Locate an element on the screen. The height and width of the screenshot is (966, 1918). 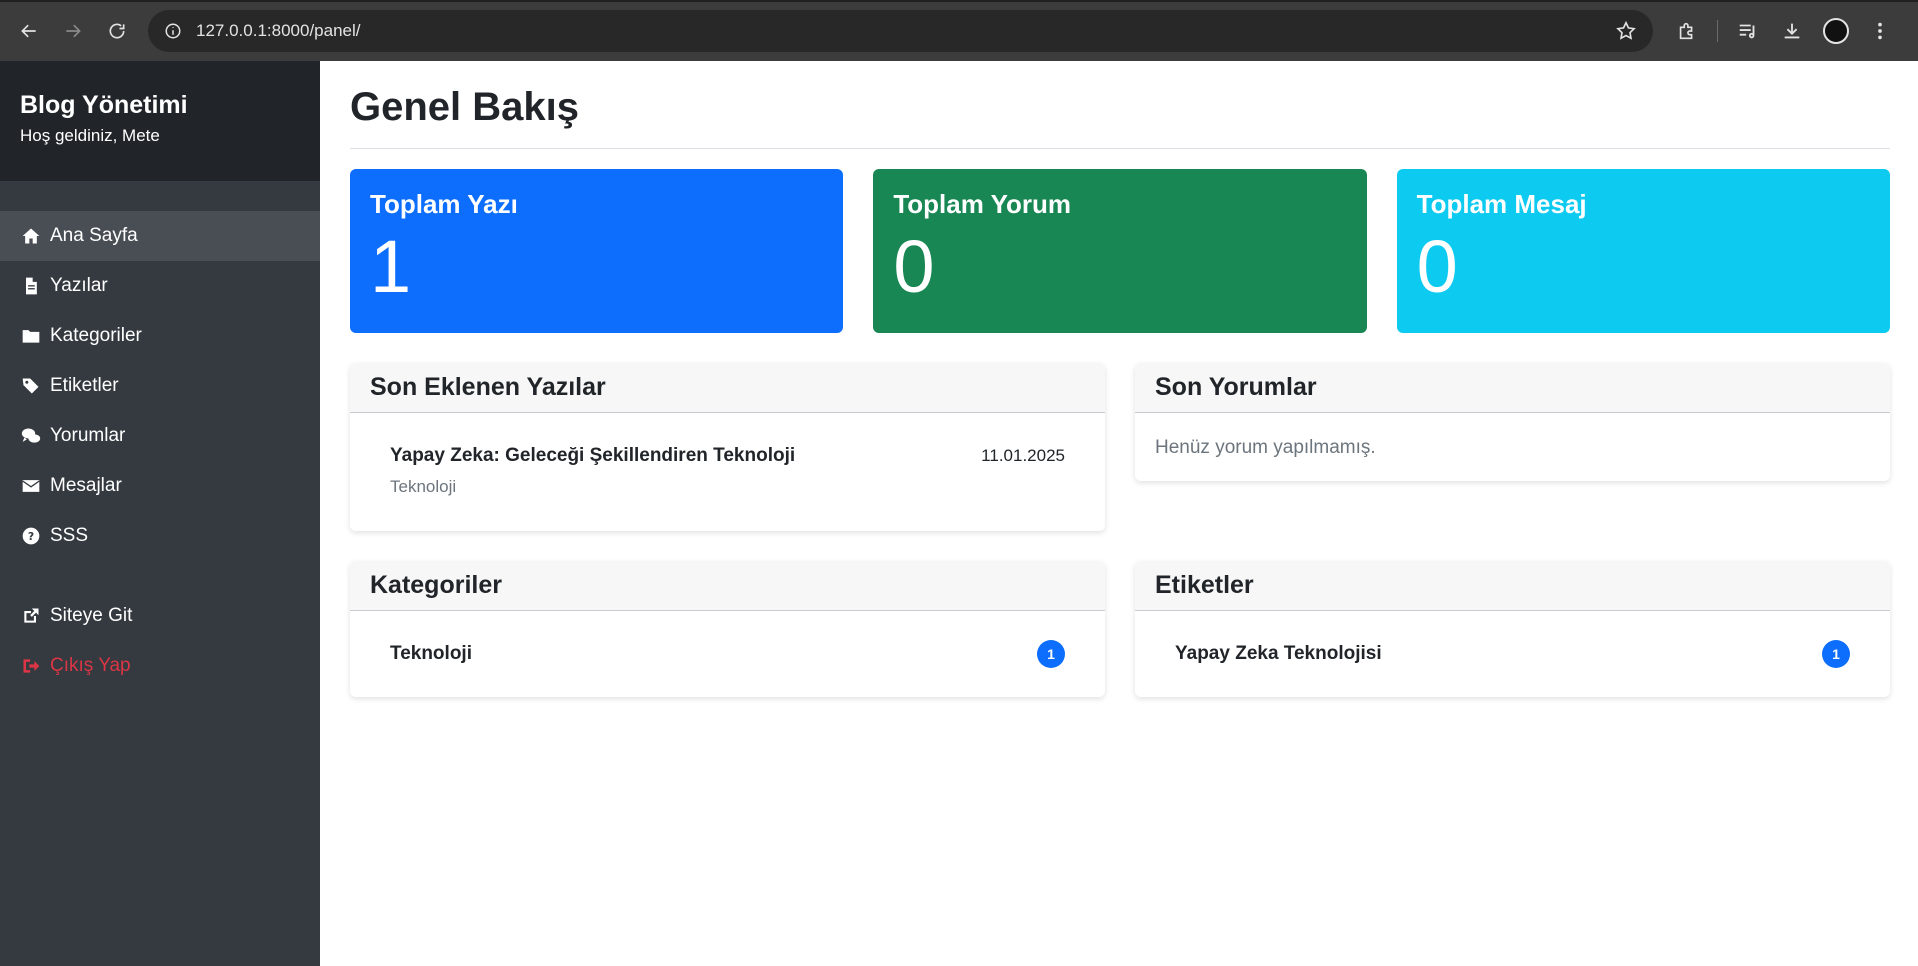
stat-title: Toplam Yorum is located at coordinates (982, 204).